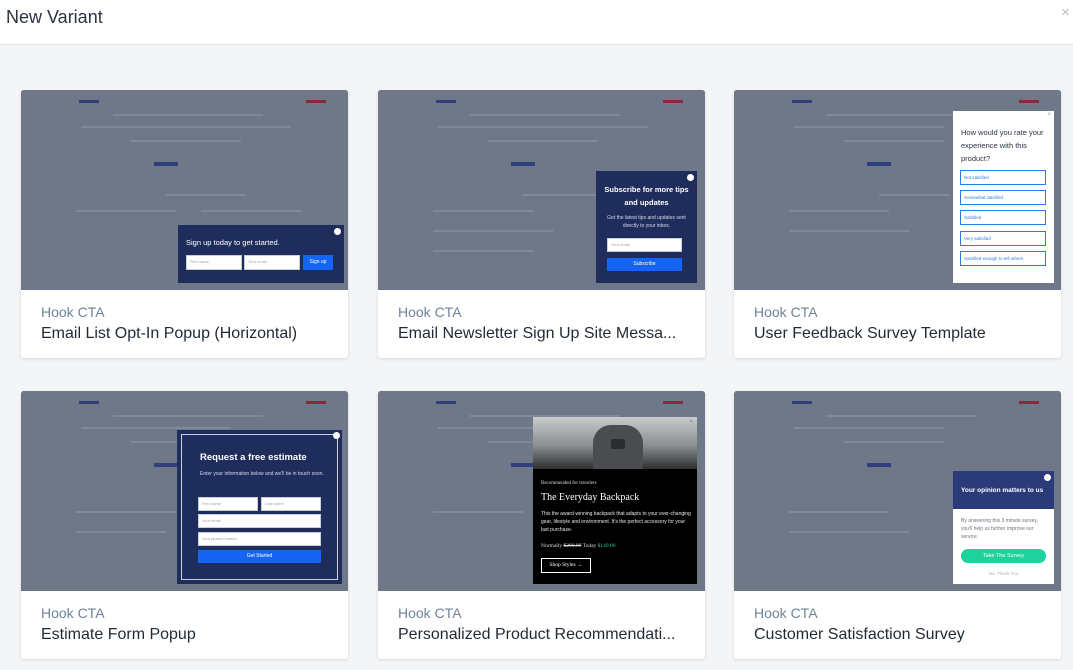 The width and height of the screenshot is (1073, 670). What do you see at coordinates (169, 333) in the screenshot?
I see `card-title: Email List Opt-In Popup (Horizontal)` at bounding box center [169, 333].